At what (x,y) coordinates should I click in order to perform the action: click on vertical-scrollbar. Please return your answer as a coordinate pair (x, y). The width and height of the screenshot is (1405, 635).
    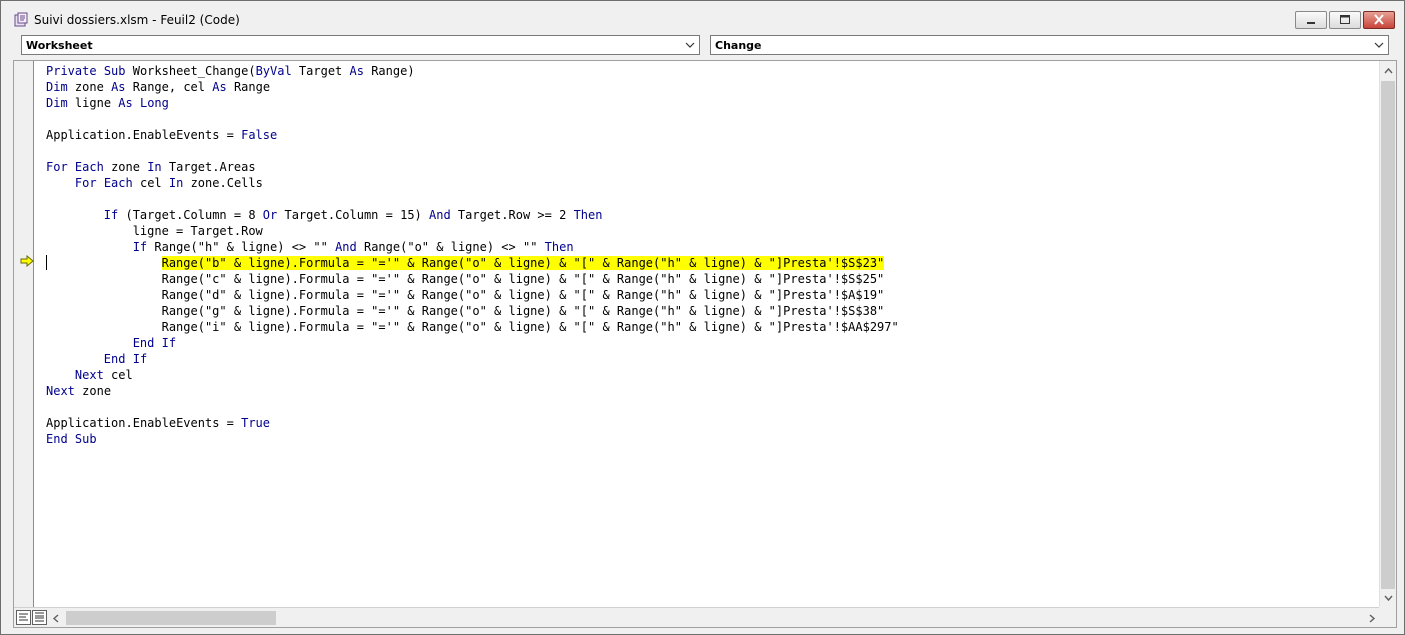
    Looking at the image, I should click on (1387, 334).